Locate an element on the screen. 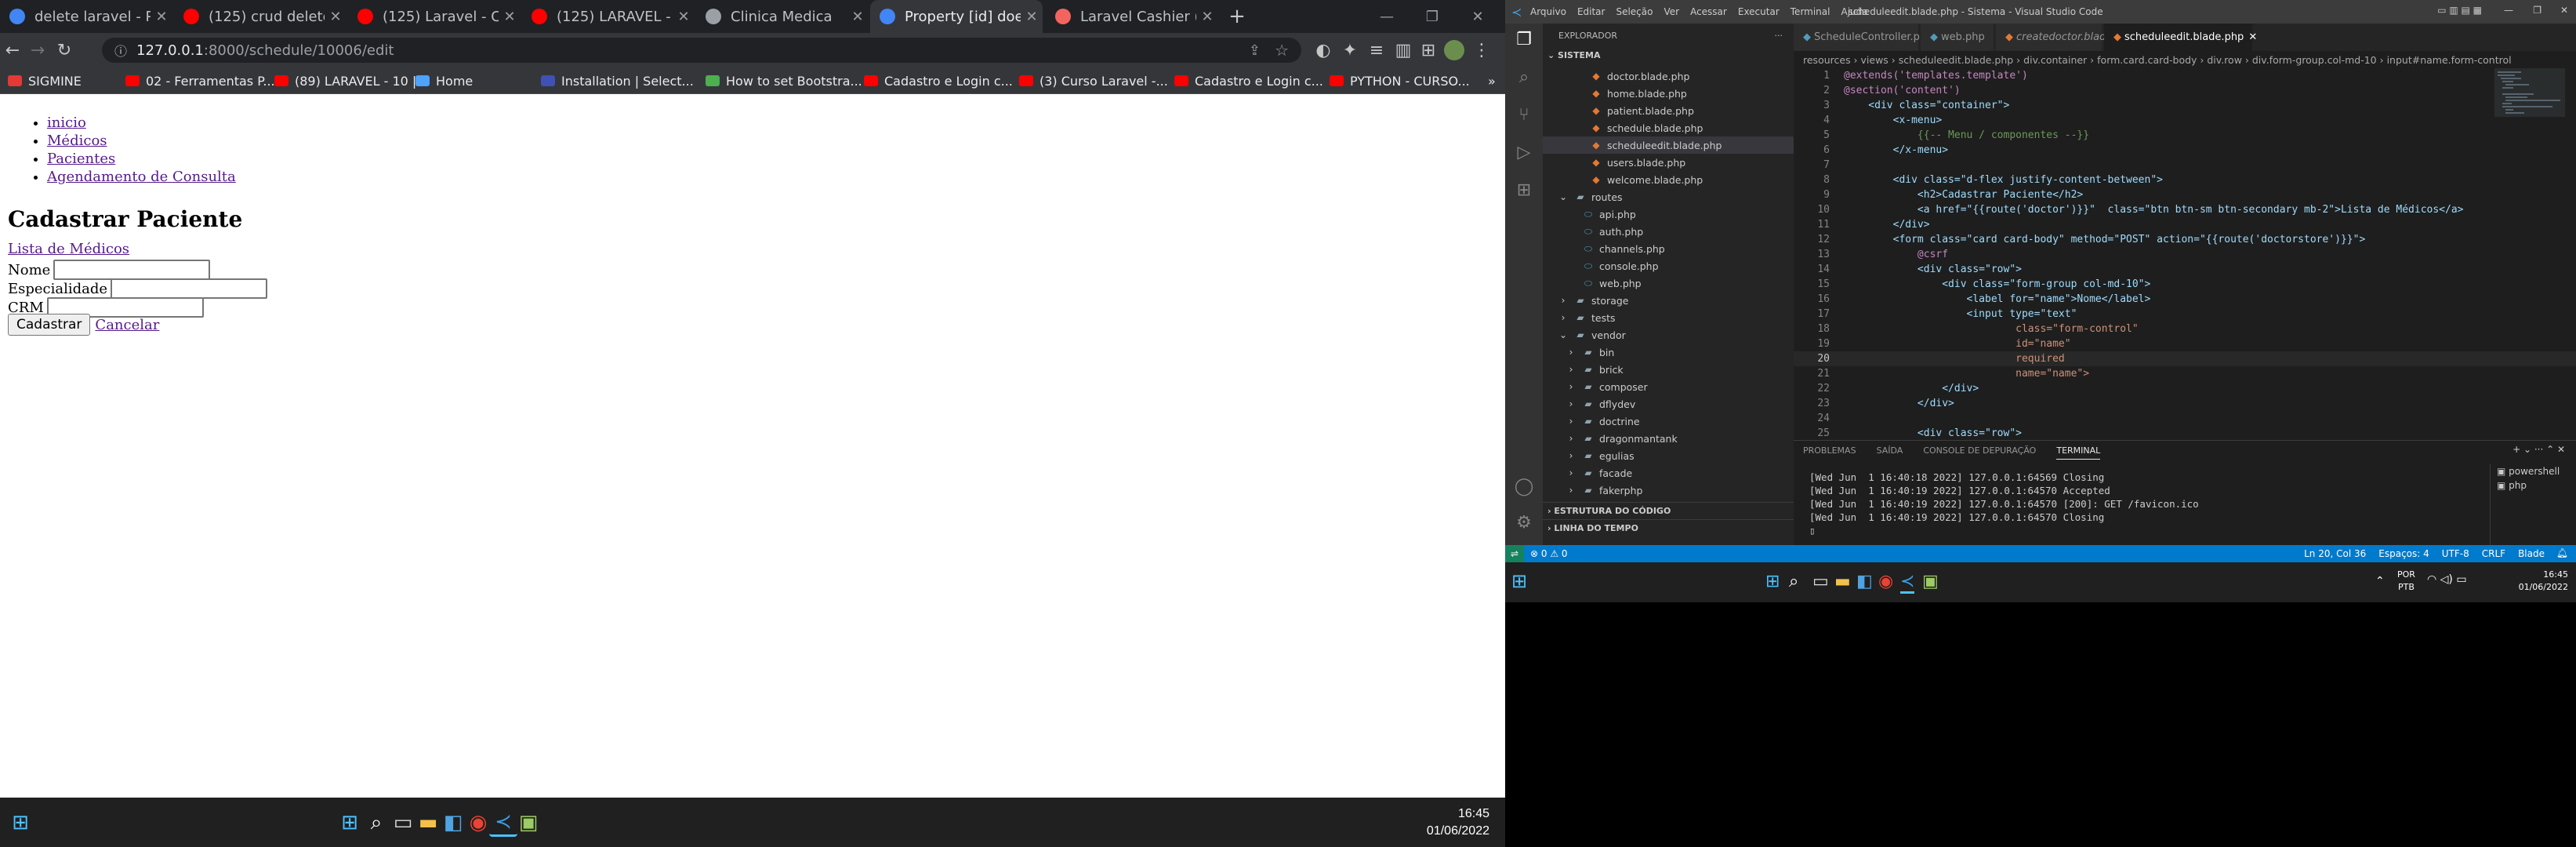 This screenshot has width=2576, height=847. tree-item: › ▰ tests is located at coordinates (1669, 317).